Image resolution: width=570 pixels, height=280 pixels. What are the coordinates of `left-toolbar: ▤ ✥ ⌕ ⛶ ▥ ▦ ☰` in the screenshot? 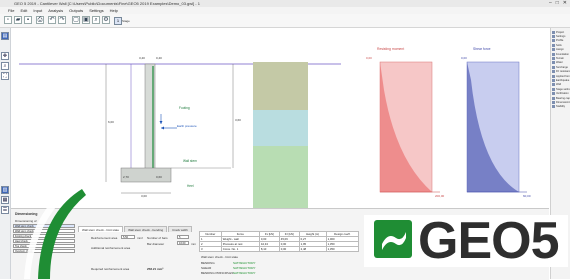 It's located at (5, 153).